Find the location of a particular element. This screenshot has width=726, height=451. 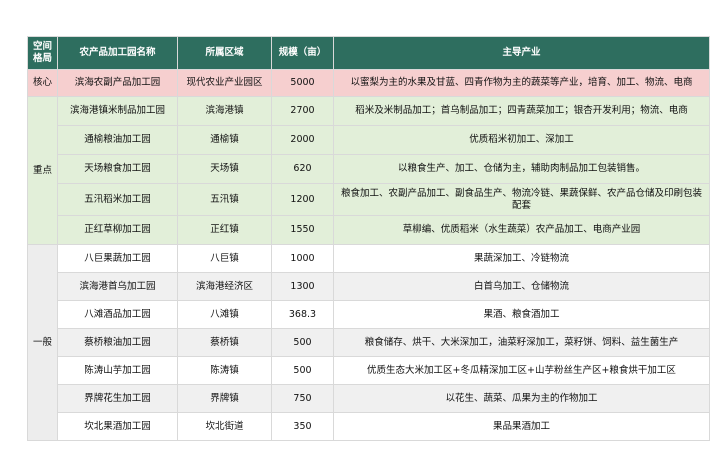

park-region: 通榆镇 is located at coordinates (224, 140).